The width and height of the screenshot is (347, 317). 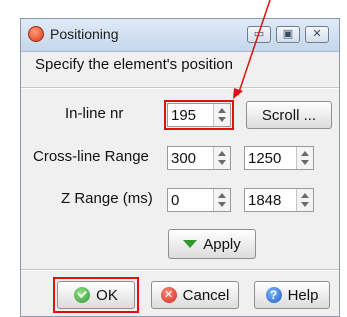 What do you see at coordinates (199, 200) in the screenshot?
I see `zrange-from-spinner: 0` at bounding box center [199, 200].